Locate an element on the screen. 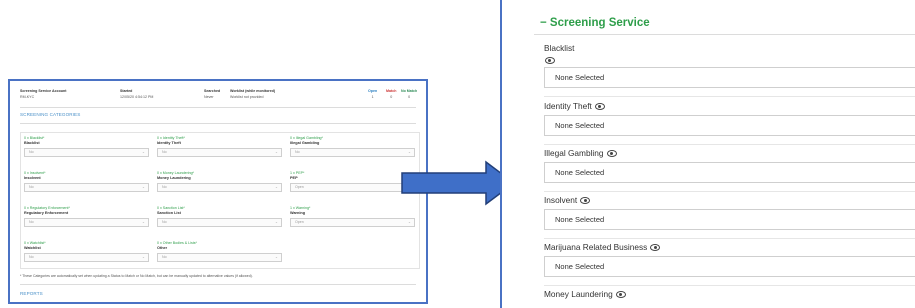  field-label-row: Marijuana Related Business is located at coordinates (729, 247).